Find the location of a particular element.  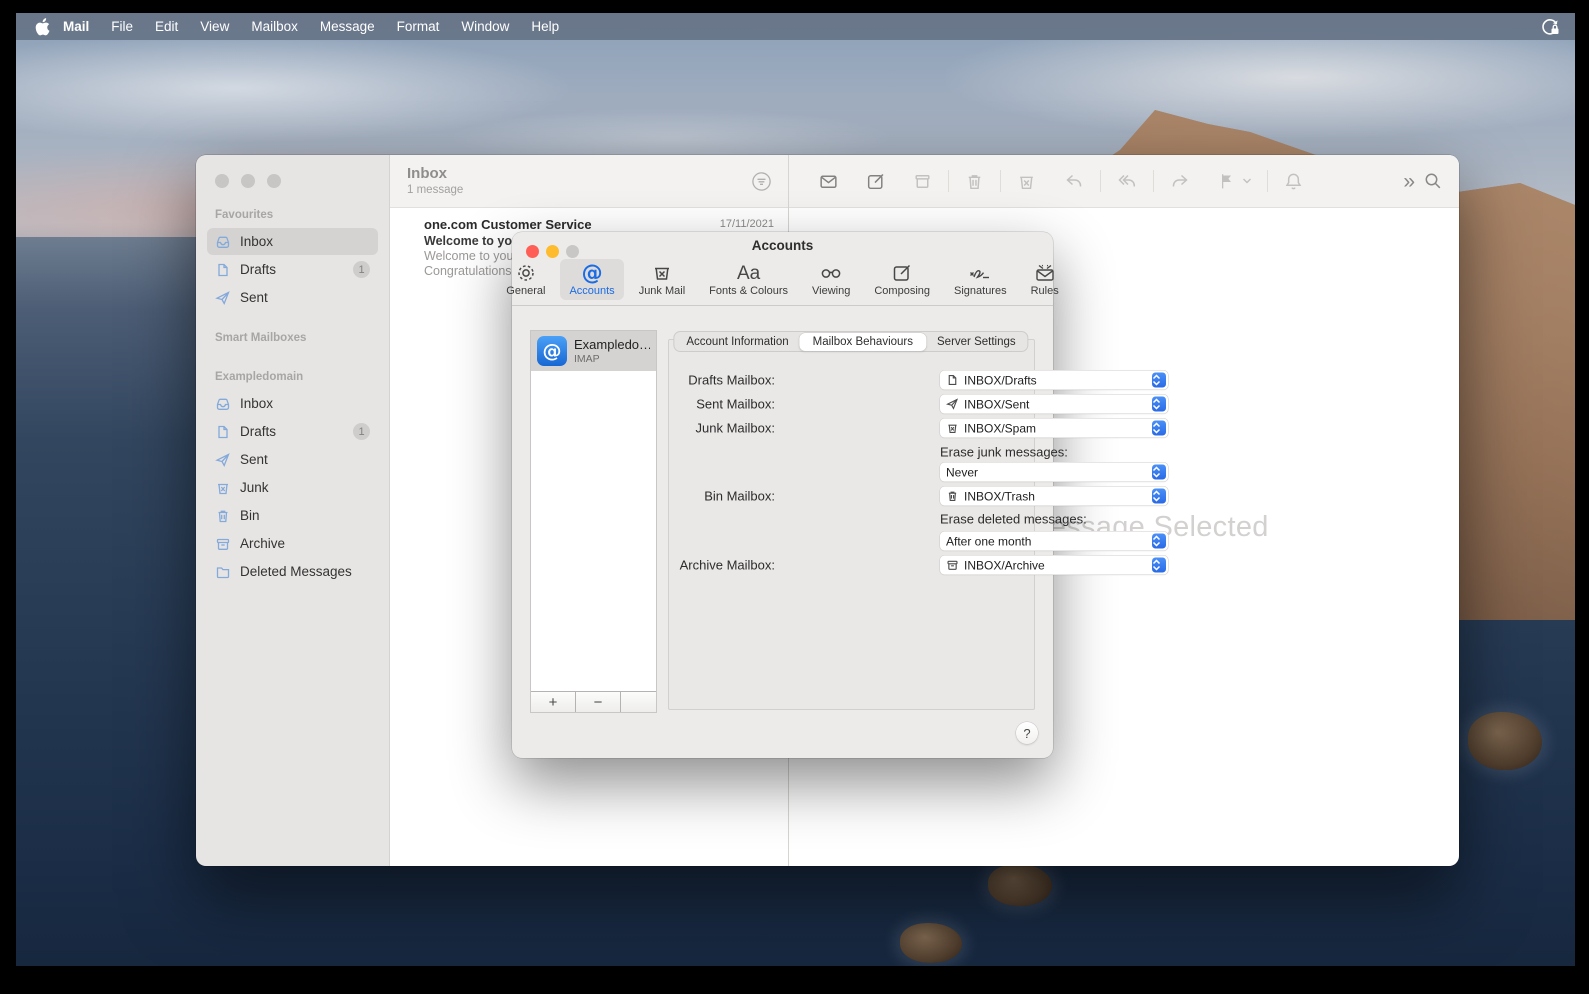

menu-mail: Mail is located at coordinates (76, 26).